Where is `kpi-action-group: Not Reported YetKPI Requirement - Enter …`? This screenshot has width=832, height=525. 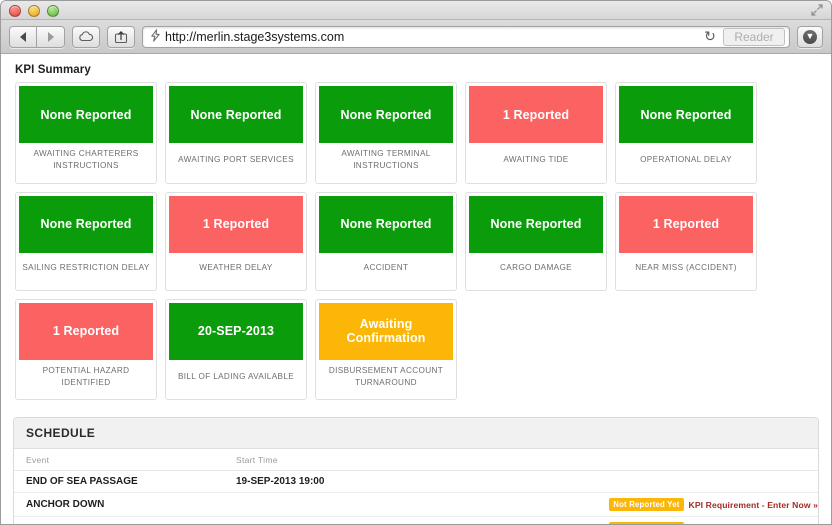 kpi-action-group: Not Reported YetKPI Requirement - Enter … is located at coordinates (713, 523).